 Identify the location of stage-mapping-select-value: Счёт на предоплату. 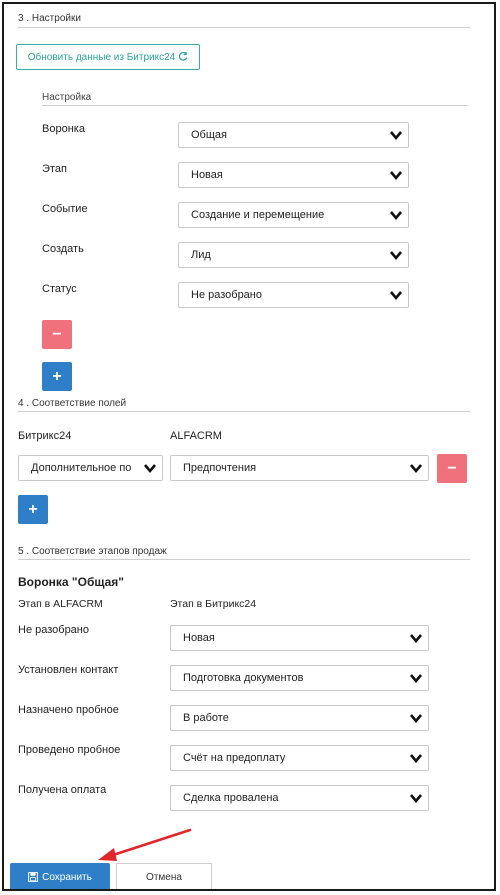
(234, 758).